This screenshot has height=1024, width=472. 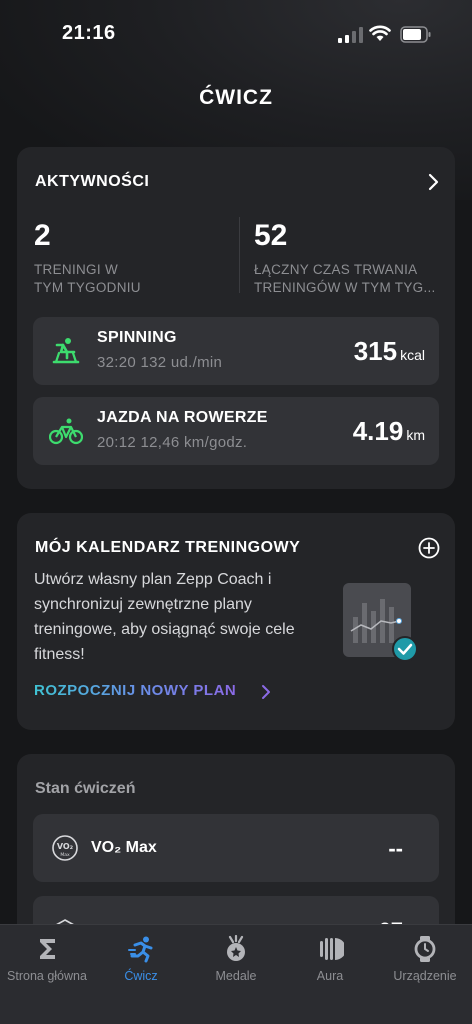 What do you see at coordinates (380, 33) in the screenshot?
I see `wifi-icon` at bounding box center [380, 33].